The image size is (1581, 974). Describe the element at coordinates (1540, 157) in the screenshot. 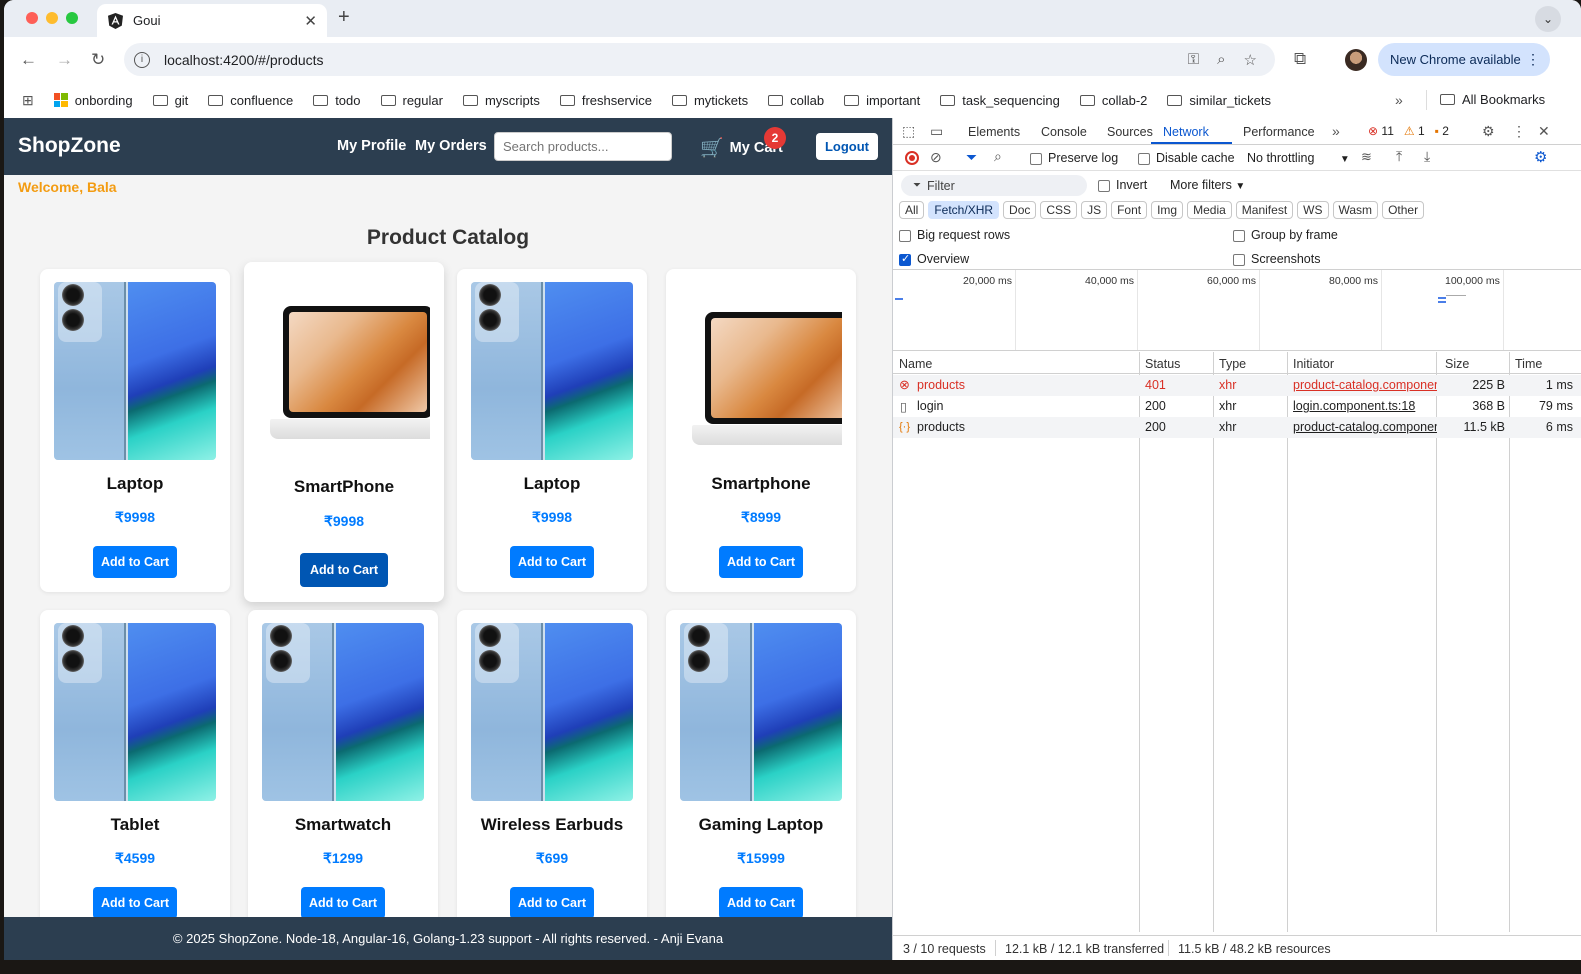

I see `network-settings-icon: ⚙` at that location.